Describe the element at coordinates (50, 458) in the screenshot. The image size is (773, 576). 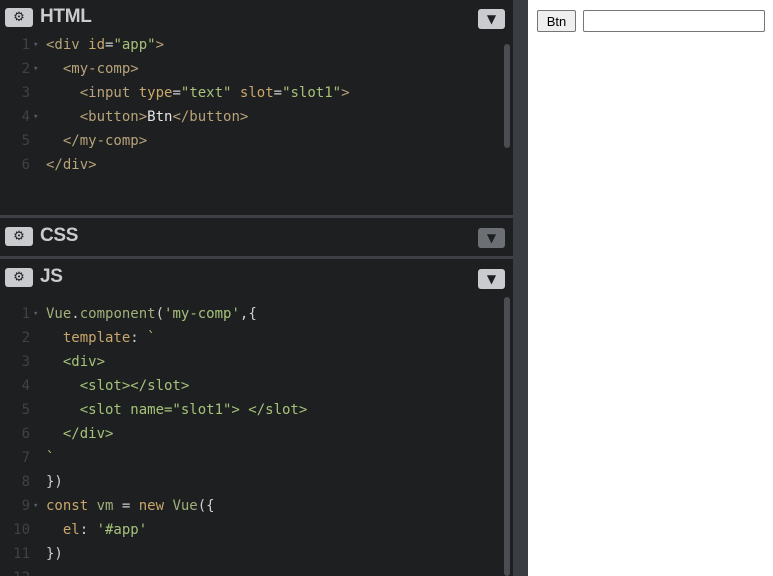
I see `code-text: `` at that location.